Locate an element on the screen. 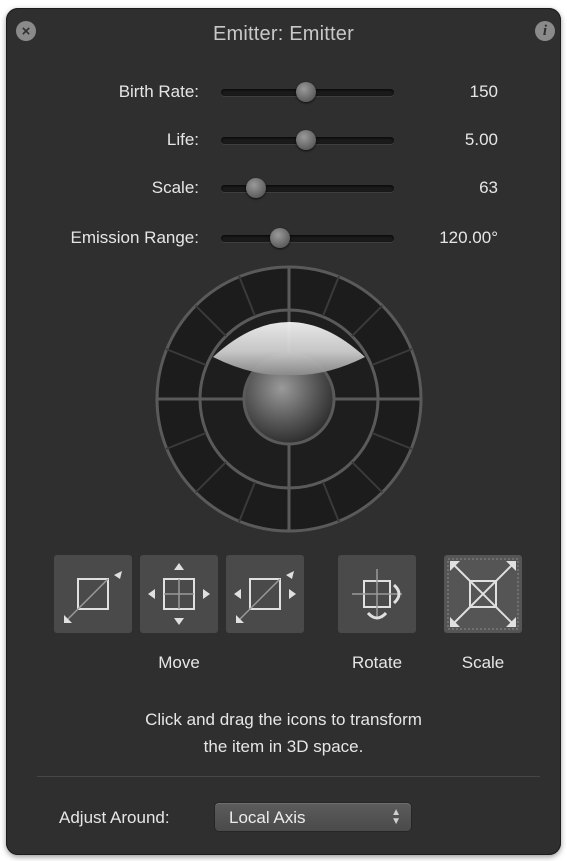  life-slider-knob is located at coordinates (305, 140).